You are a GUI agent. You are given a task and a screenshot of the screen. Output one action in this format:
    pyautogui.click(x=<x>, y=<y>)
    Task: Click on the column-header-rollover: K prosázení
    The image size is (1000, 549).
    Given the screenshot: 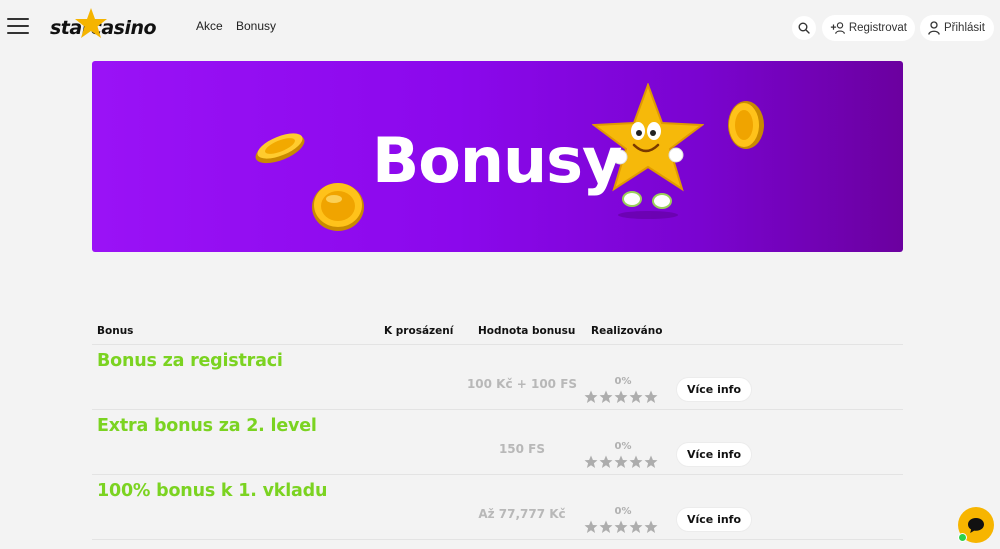 What is the action you would take?
    pyautogui.click(x=419, y=331)
    